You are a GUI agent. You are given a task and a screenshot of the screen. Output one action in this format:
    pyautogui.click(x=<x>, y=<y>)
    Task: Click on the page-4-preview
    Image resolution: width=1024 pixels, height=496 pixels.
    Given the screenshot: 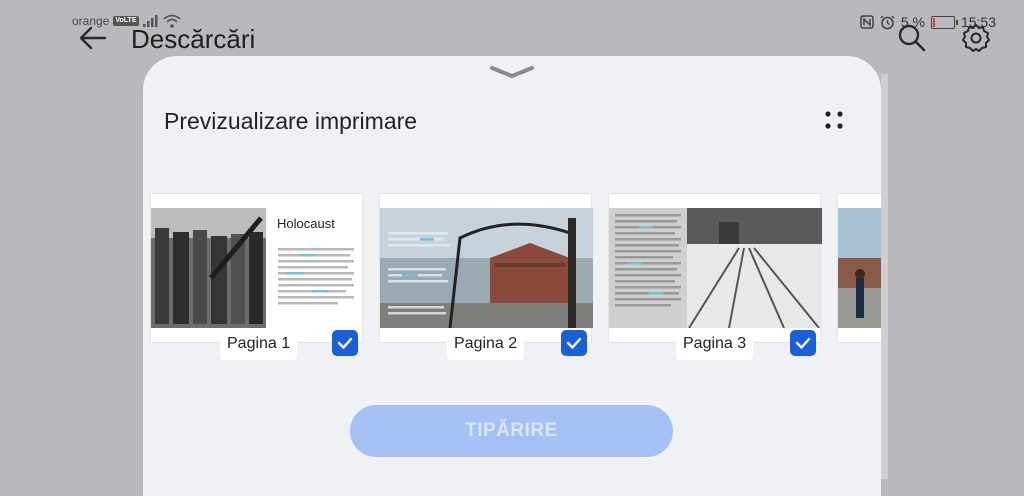 What is the action you would take?
    pyautogui.click(x=859, y=268)
    